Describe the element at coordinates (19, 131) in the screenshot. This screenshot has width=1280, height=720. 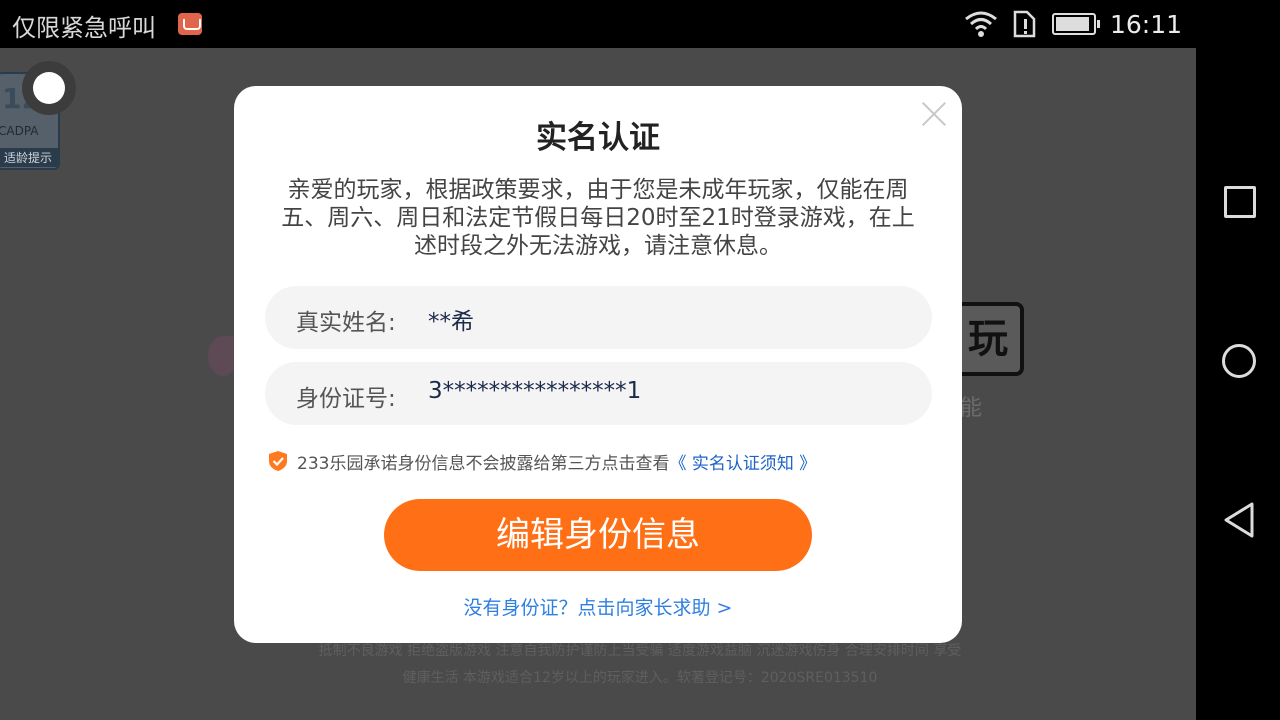
I see `age-rating-org: CADPA` at that location.